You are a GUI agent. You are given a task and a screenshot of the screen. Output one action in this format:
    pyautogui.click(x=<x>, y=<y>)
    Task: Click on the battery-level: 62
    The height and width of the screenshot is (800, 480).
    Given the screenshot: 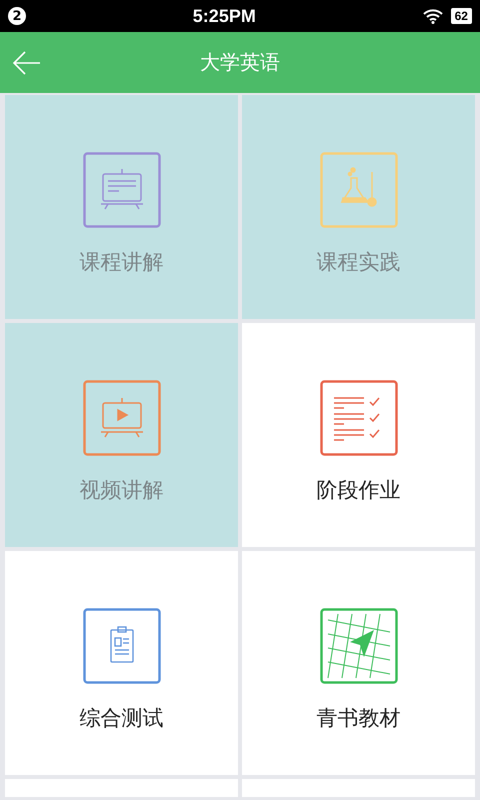 What is the action you would take?
    pyautogui.click(x=461, y=16)
    